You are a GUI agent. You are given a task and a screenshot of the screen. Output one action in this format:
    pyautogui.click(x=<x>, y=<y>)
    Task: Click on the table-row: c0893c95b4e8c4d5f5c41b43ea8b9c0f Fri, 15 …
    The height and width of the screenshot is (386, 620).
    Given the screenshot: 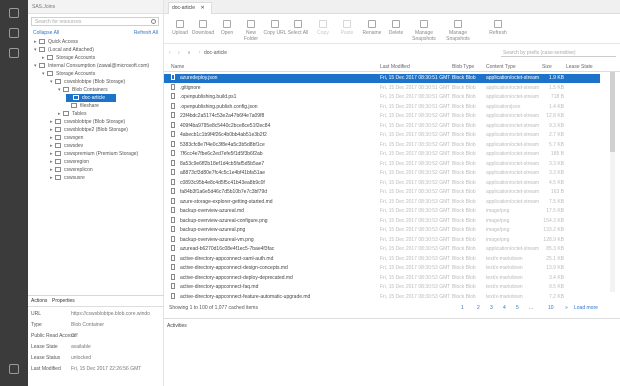 What is the action you would take?
    pyautogui.click(x=382, y=183)
    